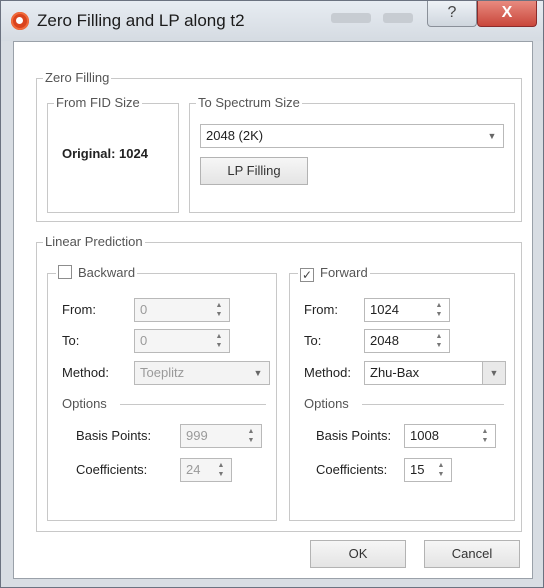  Describe the element at coordinates (144, 309) in the screenshot. I see `backward-from-value: 0` at that location.